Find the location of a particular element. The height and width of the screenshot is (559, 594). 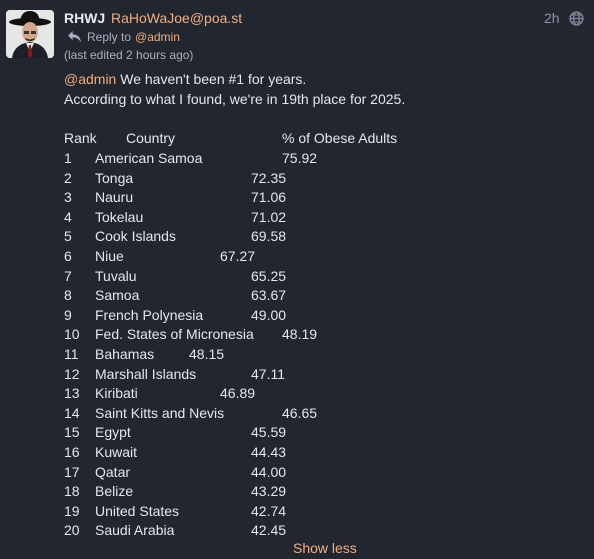

rank-cell: 14 is located at coordinates (72, 412).